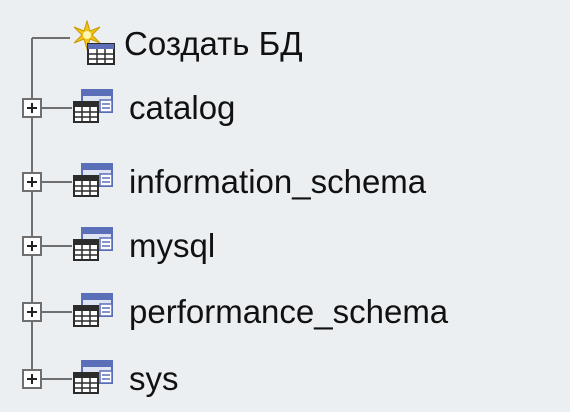  I want to click on tree-item-database: information_schema, so click(285, 182).